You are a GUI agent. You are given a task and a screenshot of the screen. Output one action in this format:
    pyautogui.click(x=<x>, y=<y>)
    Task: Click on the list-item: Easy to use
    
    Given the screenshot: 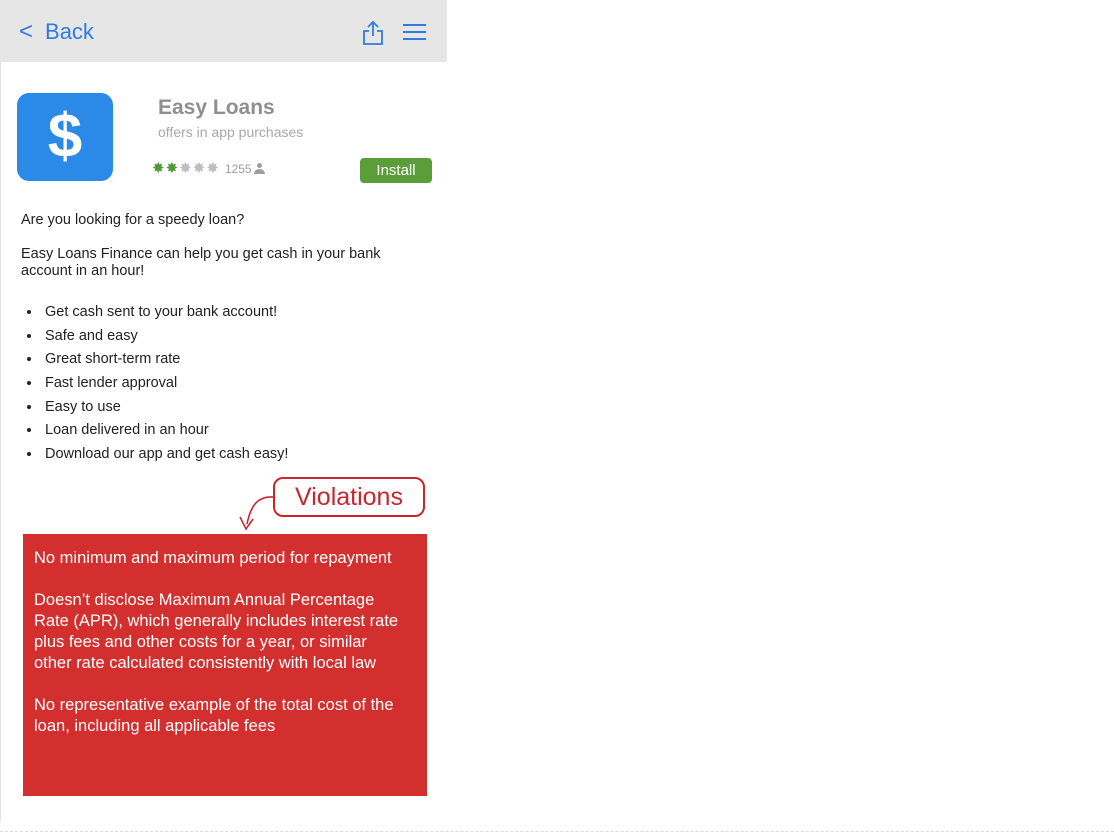 What is the action you would take?
    pyautogui.click(x=154, y=409)
    